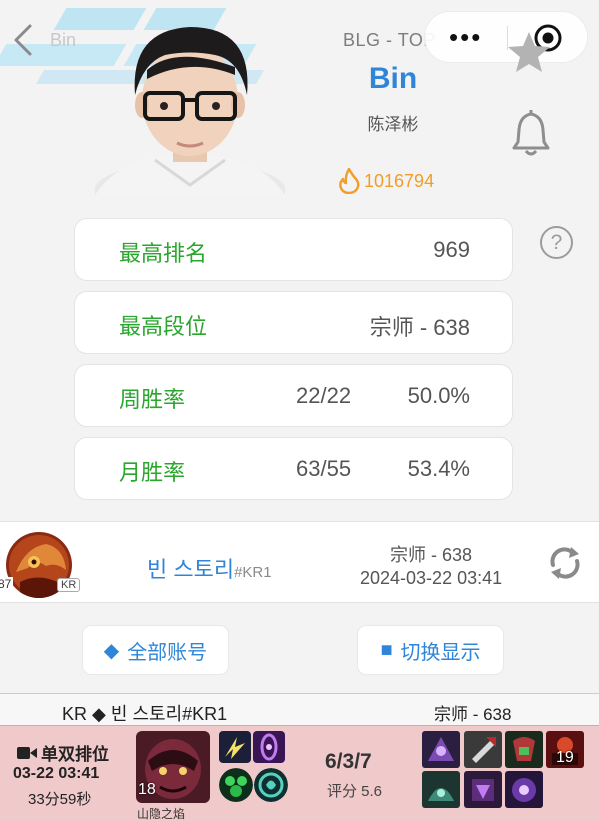  I want to click on video-camera-icon, so click(27, 752).